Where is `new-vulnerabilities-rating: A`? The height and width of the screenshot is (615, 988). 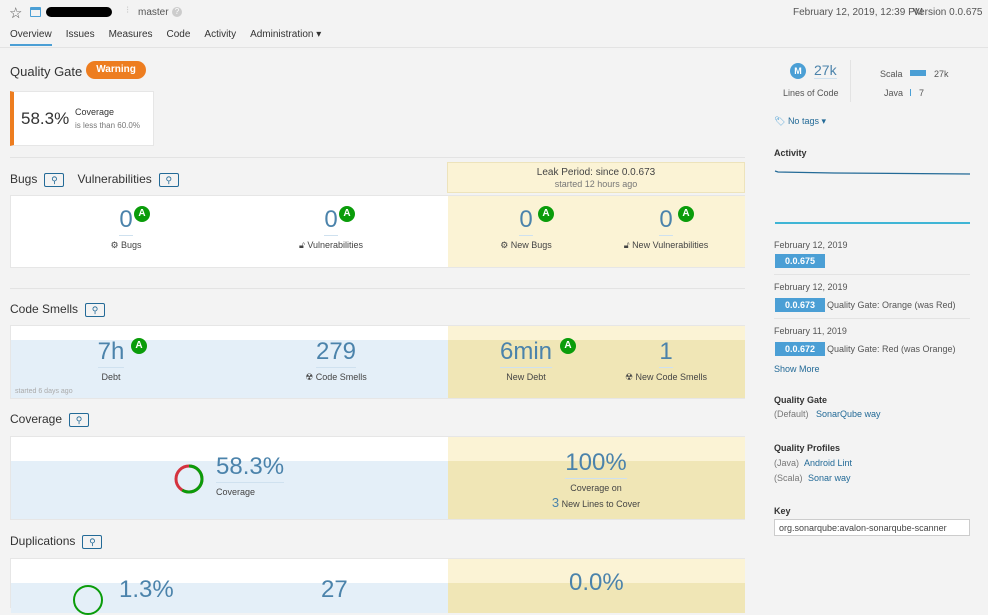
new-vulnerabilities-rating: A is located at coordinates (686, 214).